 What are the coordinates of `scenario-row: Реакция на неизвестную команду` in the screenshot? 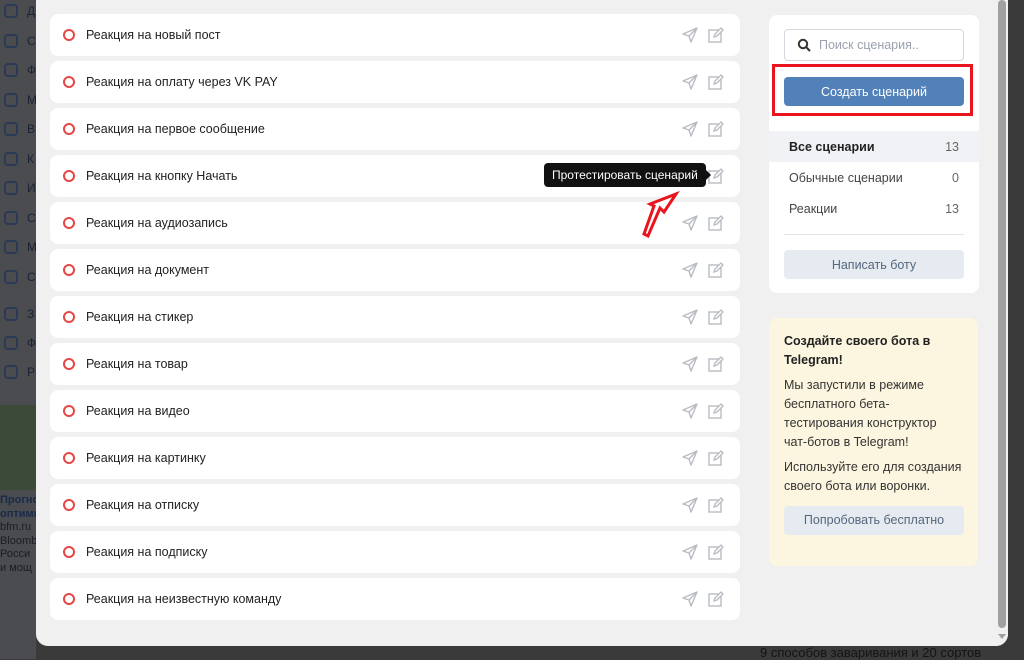 It's located at (395, 599).